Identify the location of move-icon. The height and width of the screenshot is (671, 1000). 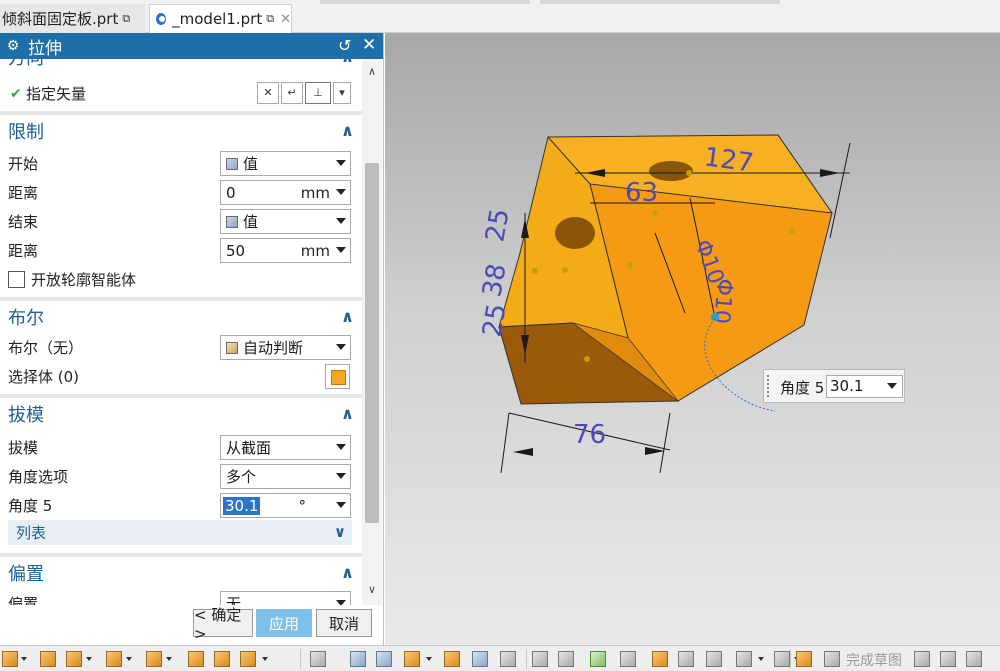
(540, 659).